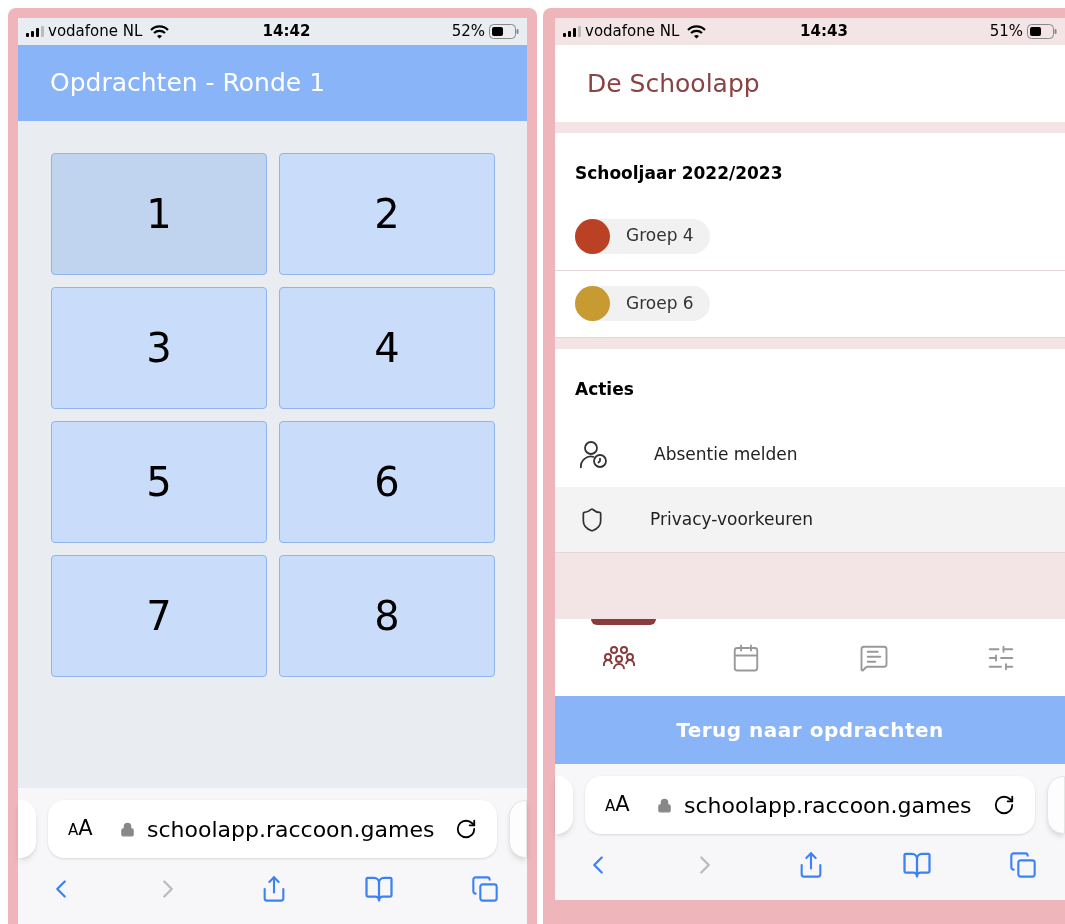 This screenshot has height=924, width=1065. What do you see at coordinates (387, 348) in the screenshot?
I see `assignment-tile: 4` at bounding box center [387, 348].